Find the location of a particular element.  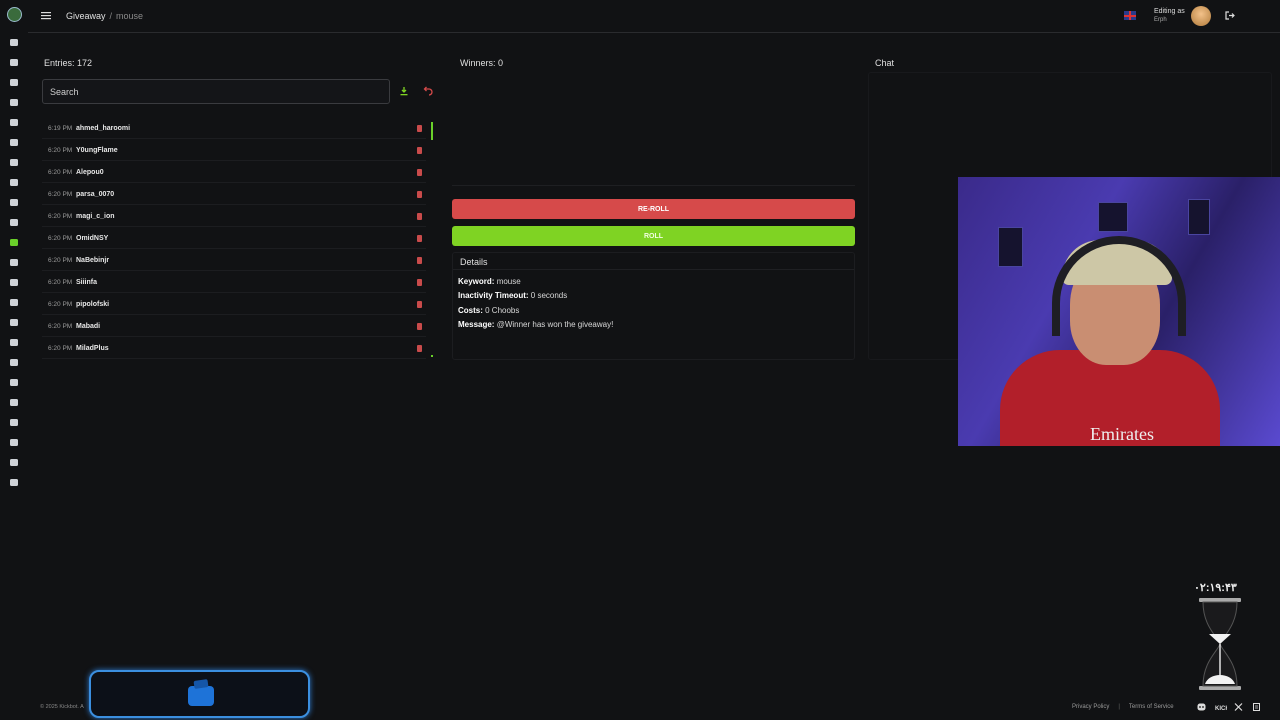

terms-of-service-link: Terms of Service is located at coordinates (1151, 707).